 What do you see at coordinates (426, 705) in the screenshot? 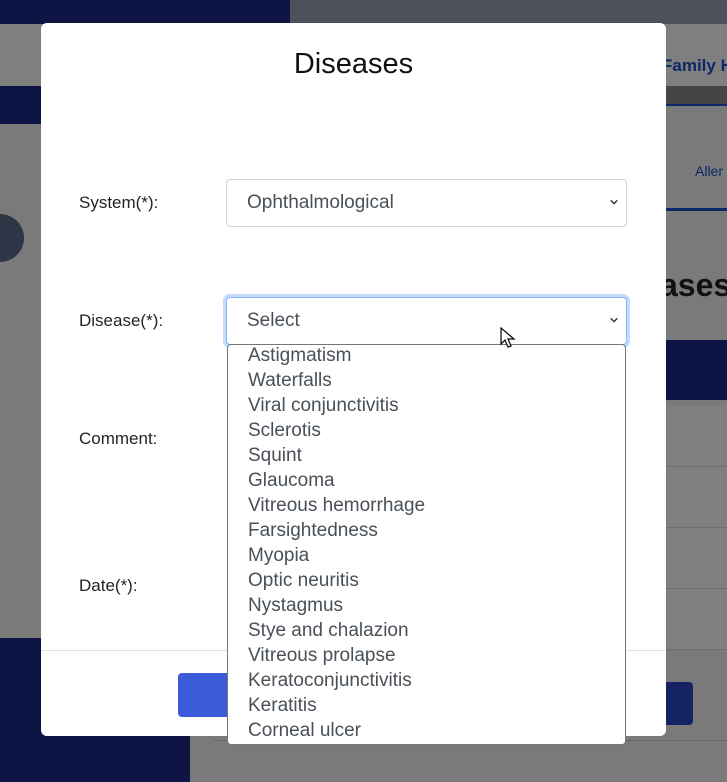
I see `option-keratitis: Keratitis` at bounding box center [426, 705].